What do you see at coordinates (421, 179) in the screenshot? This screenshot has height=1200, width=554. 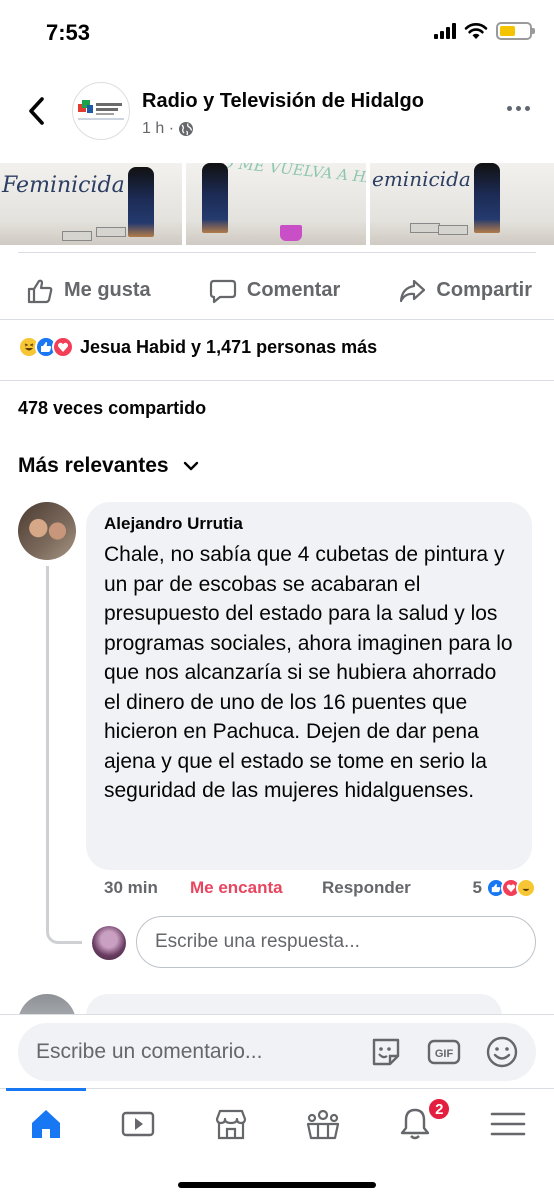 I see `photo-graffiti: eminicida` at bounding box center [421, 179].